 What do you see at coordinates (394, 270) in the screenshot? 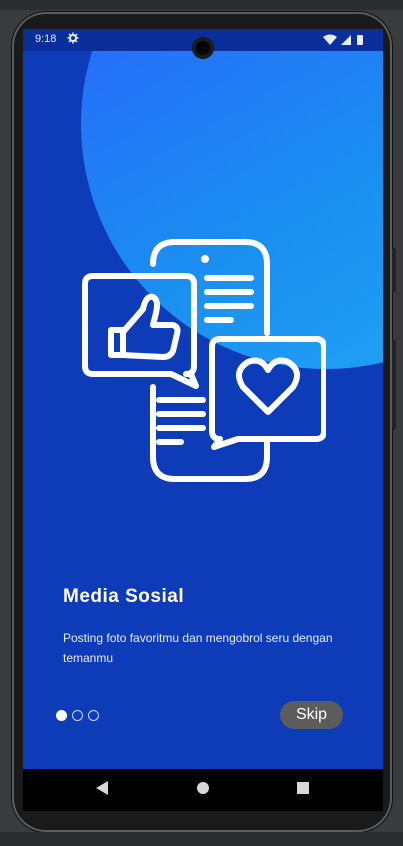
I see `volume-button` at bounding box center [394, 270].